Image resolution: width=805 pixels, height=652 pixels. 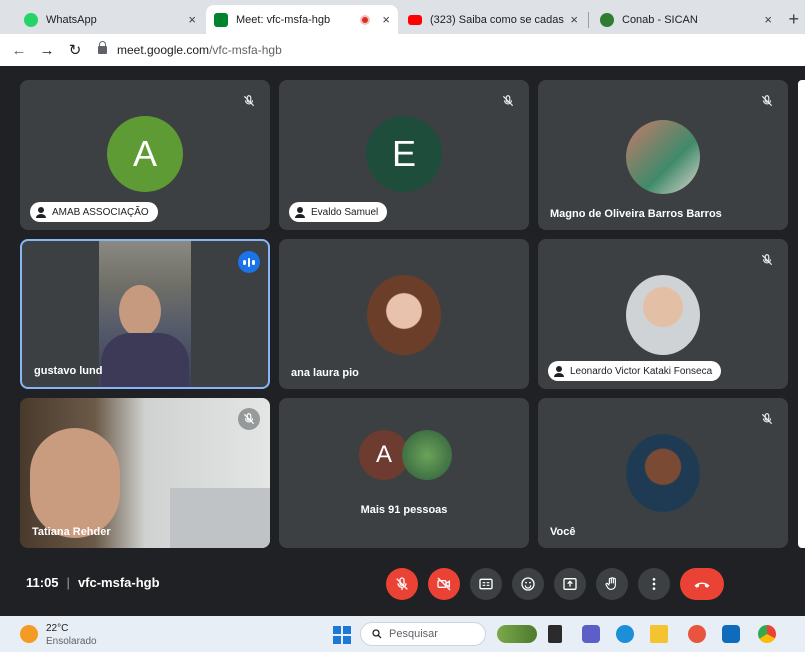 What do you see at coordinates (365, 19) in the screenshot?
I see `recording-indicator-icon` at bounding box center [365, 19].